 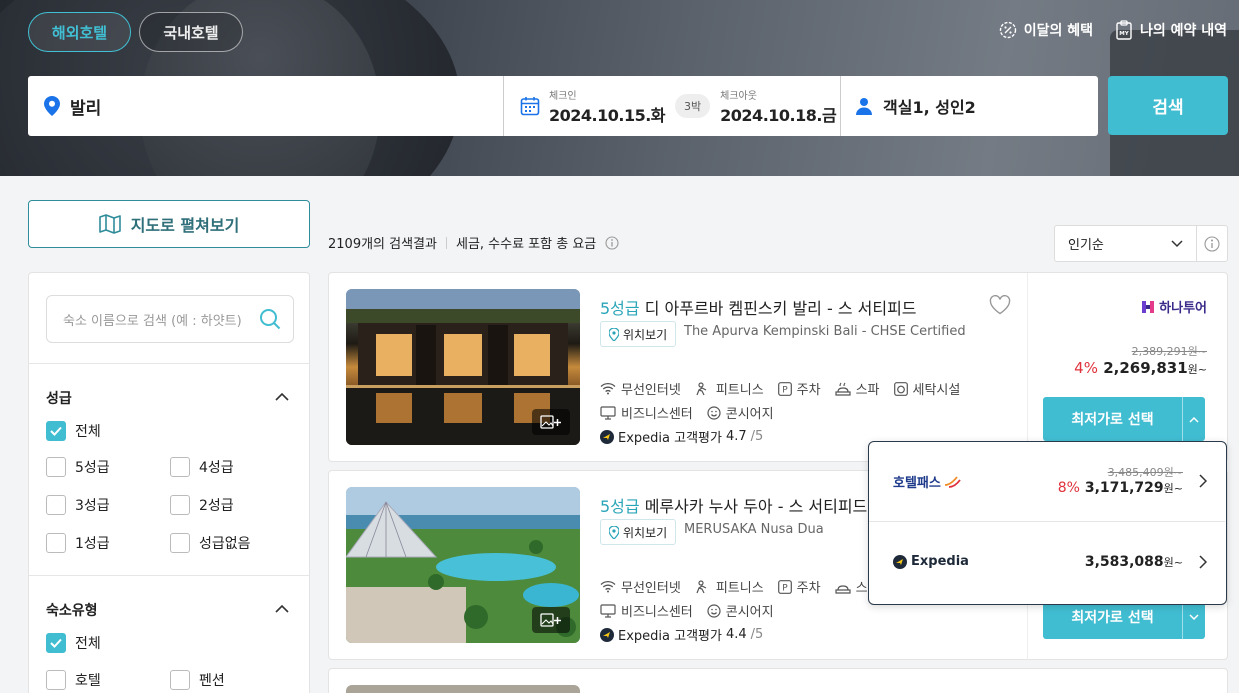 I want to click on best-price-label: 최저가로 선택, so click(x=1112, y=618).